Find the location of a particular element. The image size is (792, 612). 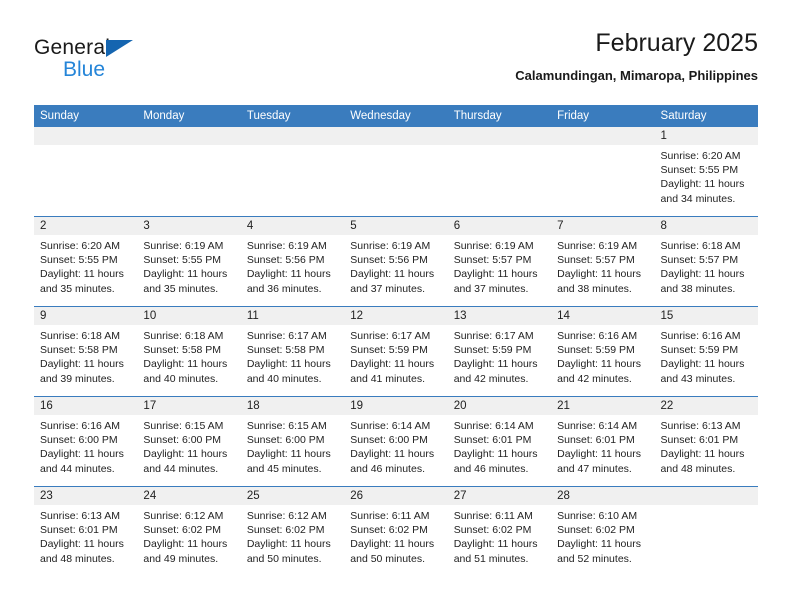

daylight-text: Daylight: 11 hours and 39 minutes. is located at coordinates (82, 371).